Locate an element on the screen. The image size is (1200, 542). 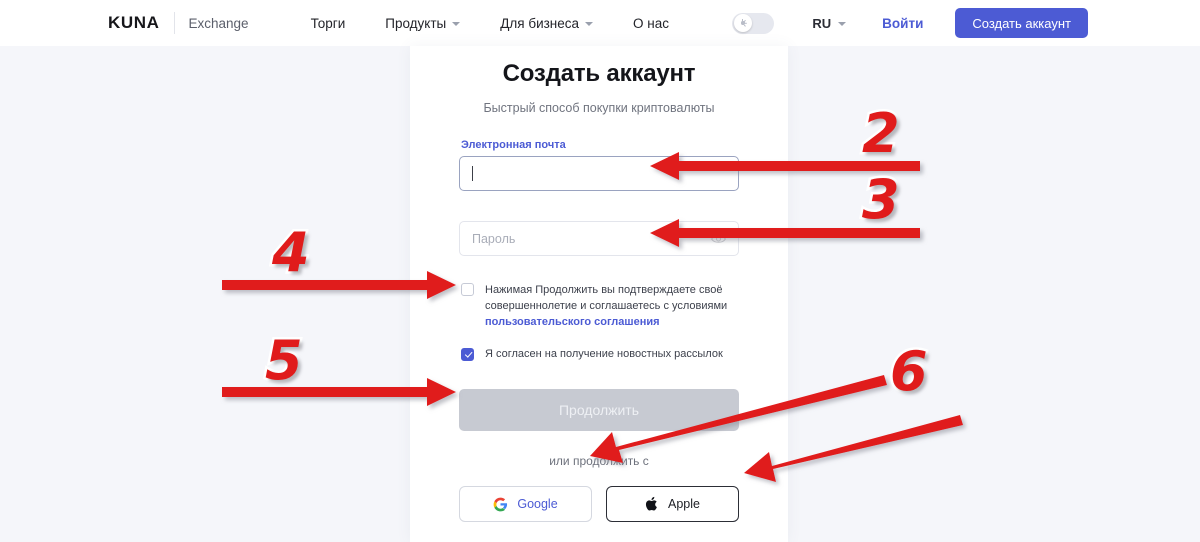
newsletter-checkbox is located at coordinates (467, 354).